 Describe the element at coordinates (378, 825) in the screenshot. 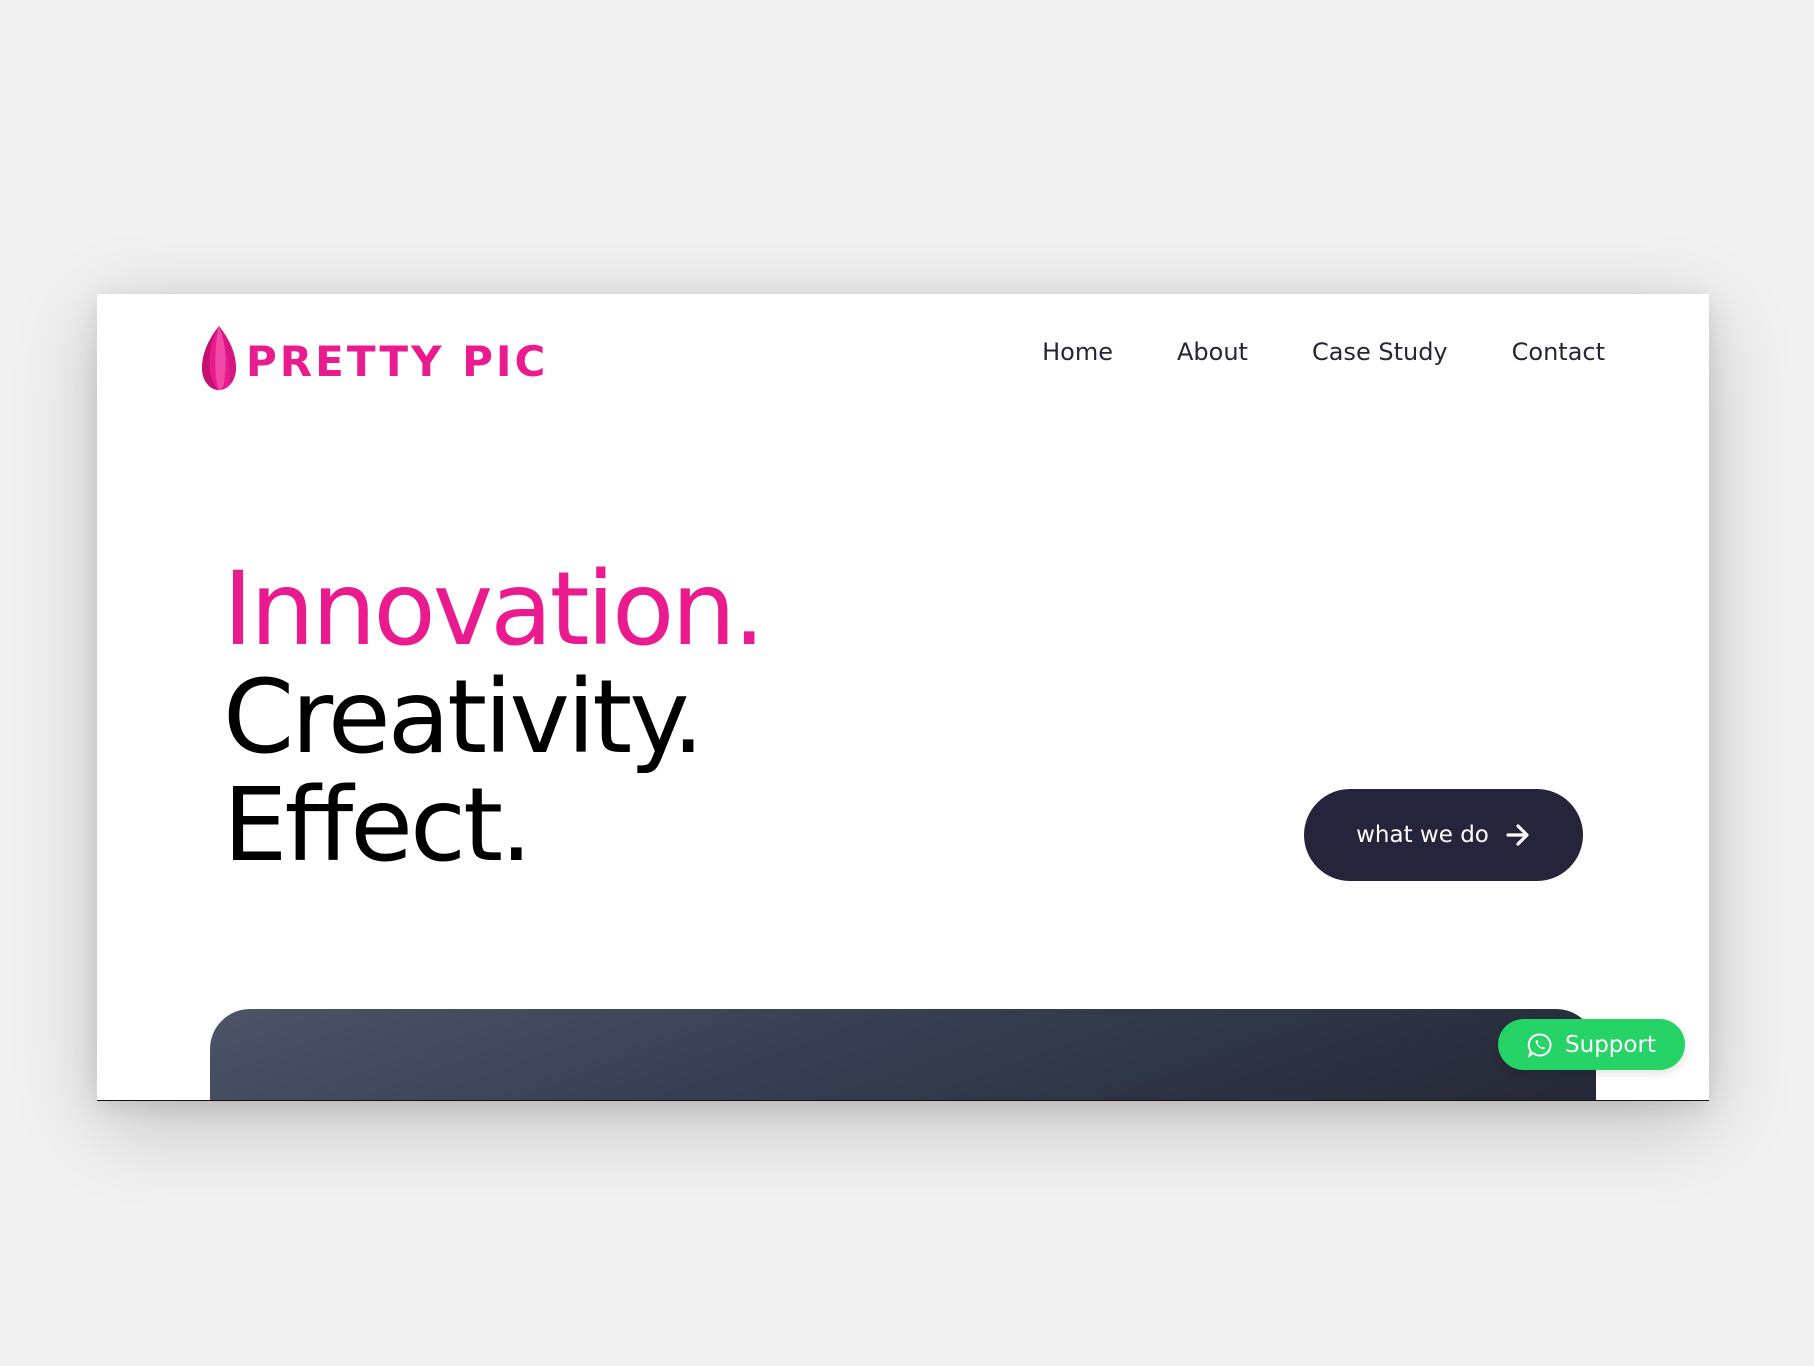

I see `hero-line-effect: Effect.` at that location.